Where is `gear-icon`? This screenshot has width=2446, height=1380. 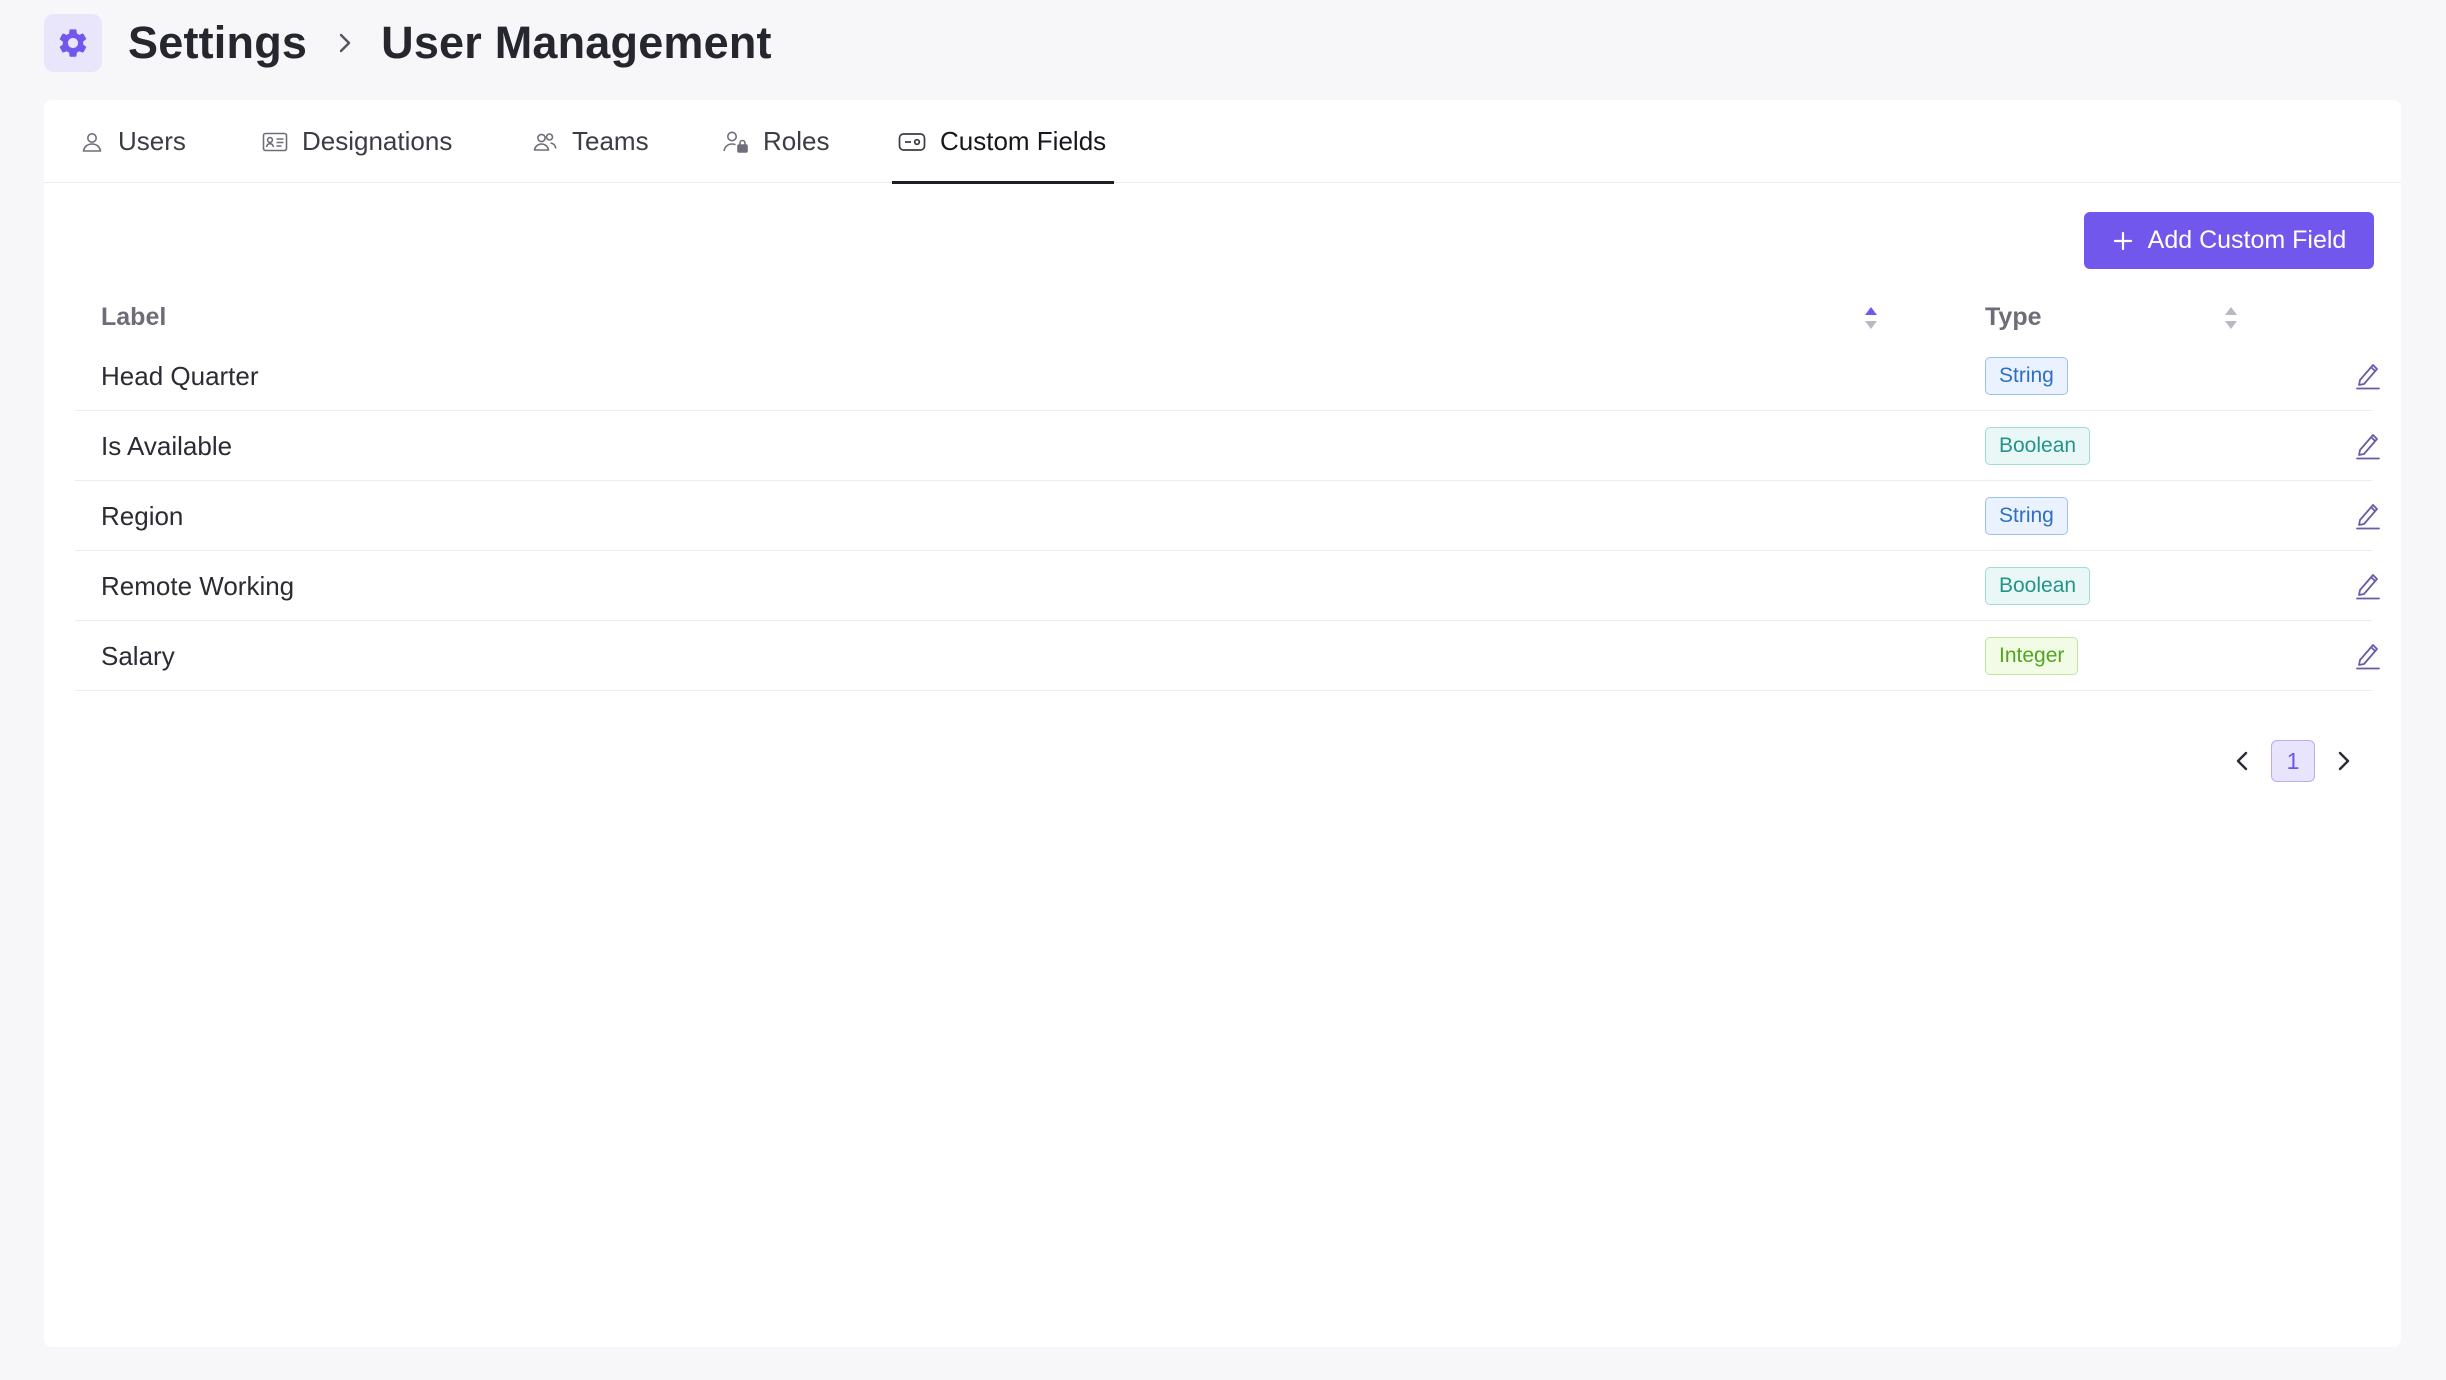 gear-icon is located at coordinates (73, 43).